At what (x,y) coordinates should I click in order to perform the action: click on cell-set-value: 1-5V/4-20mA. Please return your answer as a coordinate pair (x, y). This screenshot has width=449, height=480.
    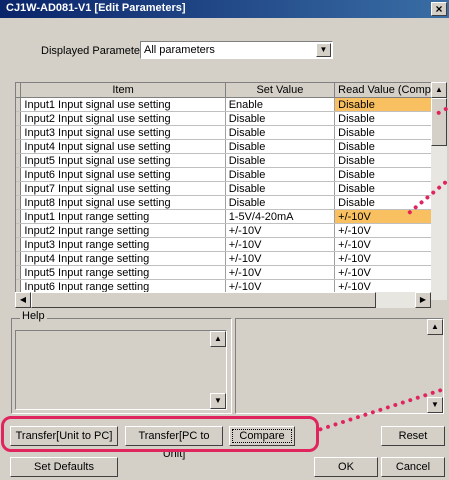
    Looking at the image, I should click on (280, 216).